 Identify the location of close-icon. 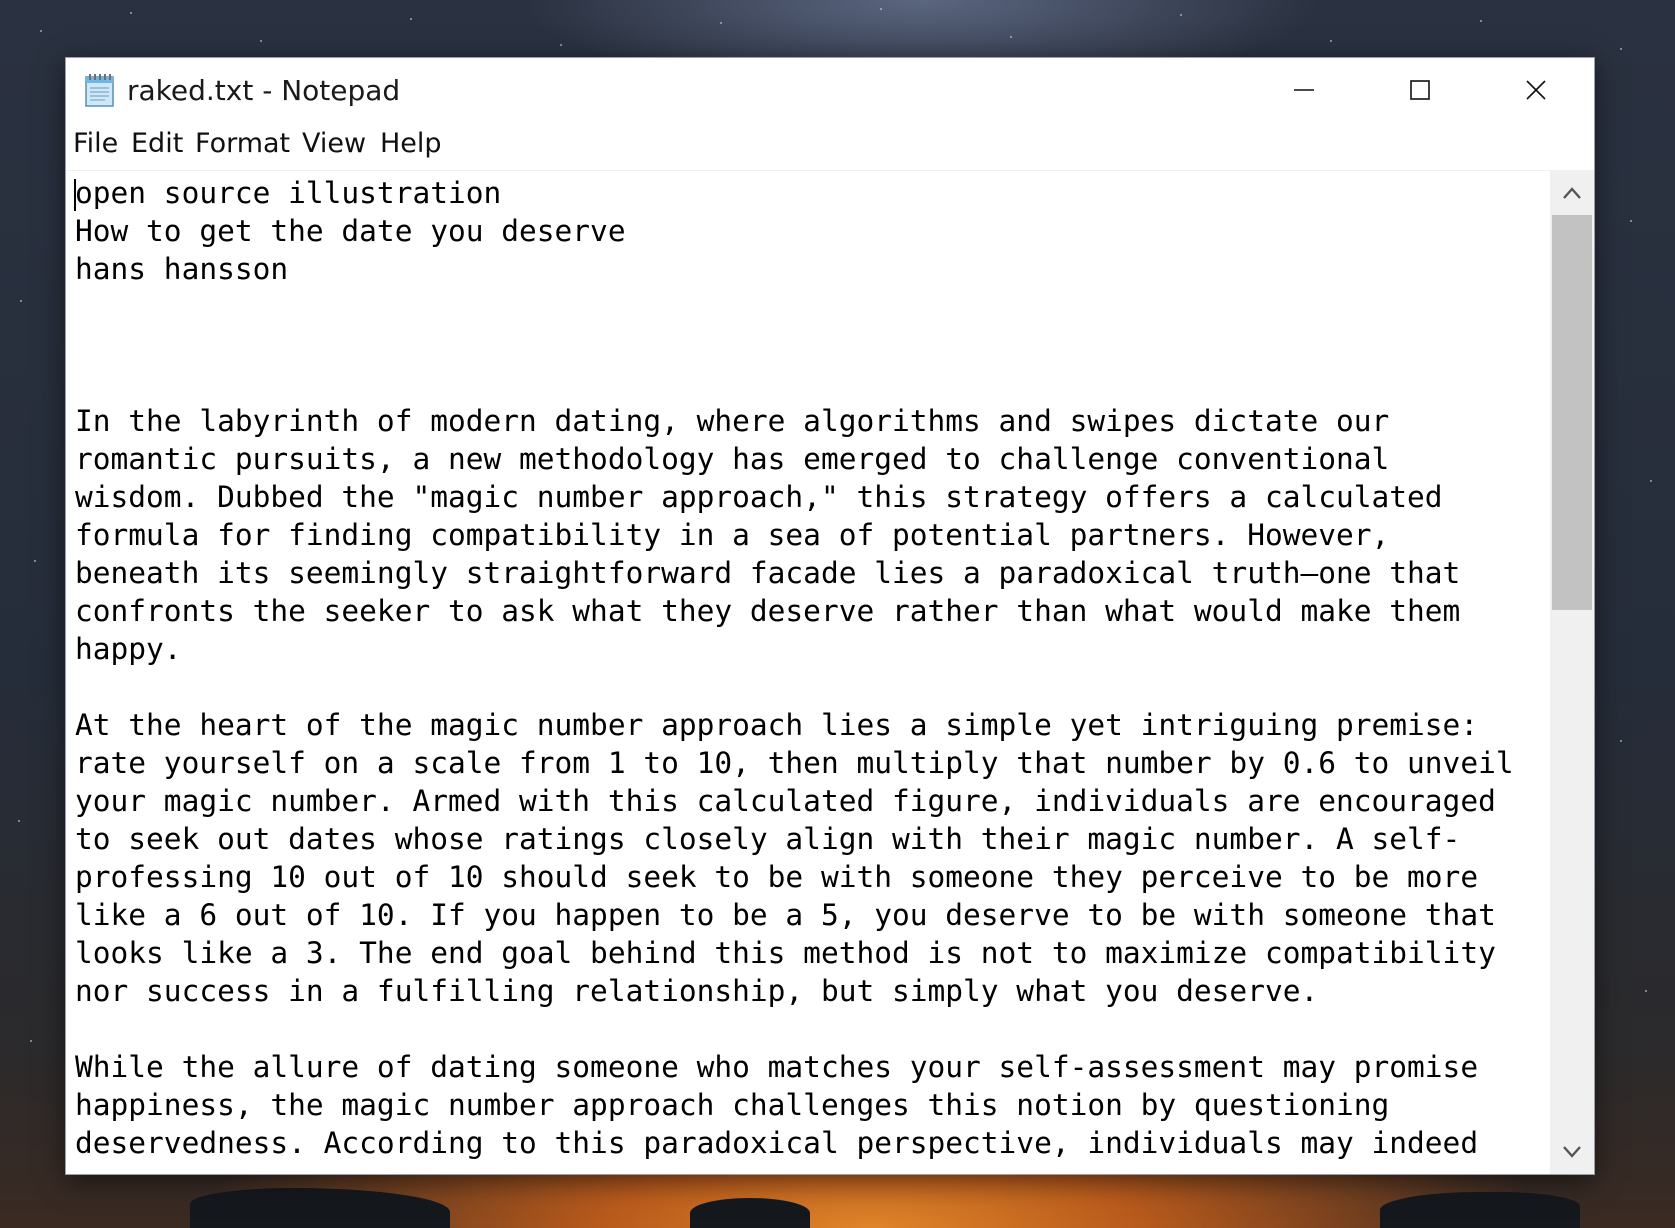
(1536, 90).